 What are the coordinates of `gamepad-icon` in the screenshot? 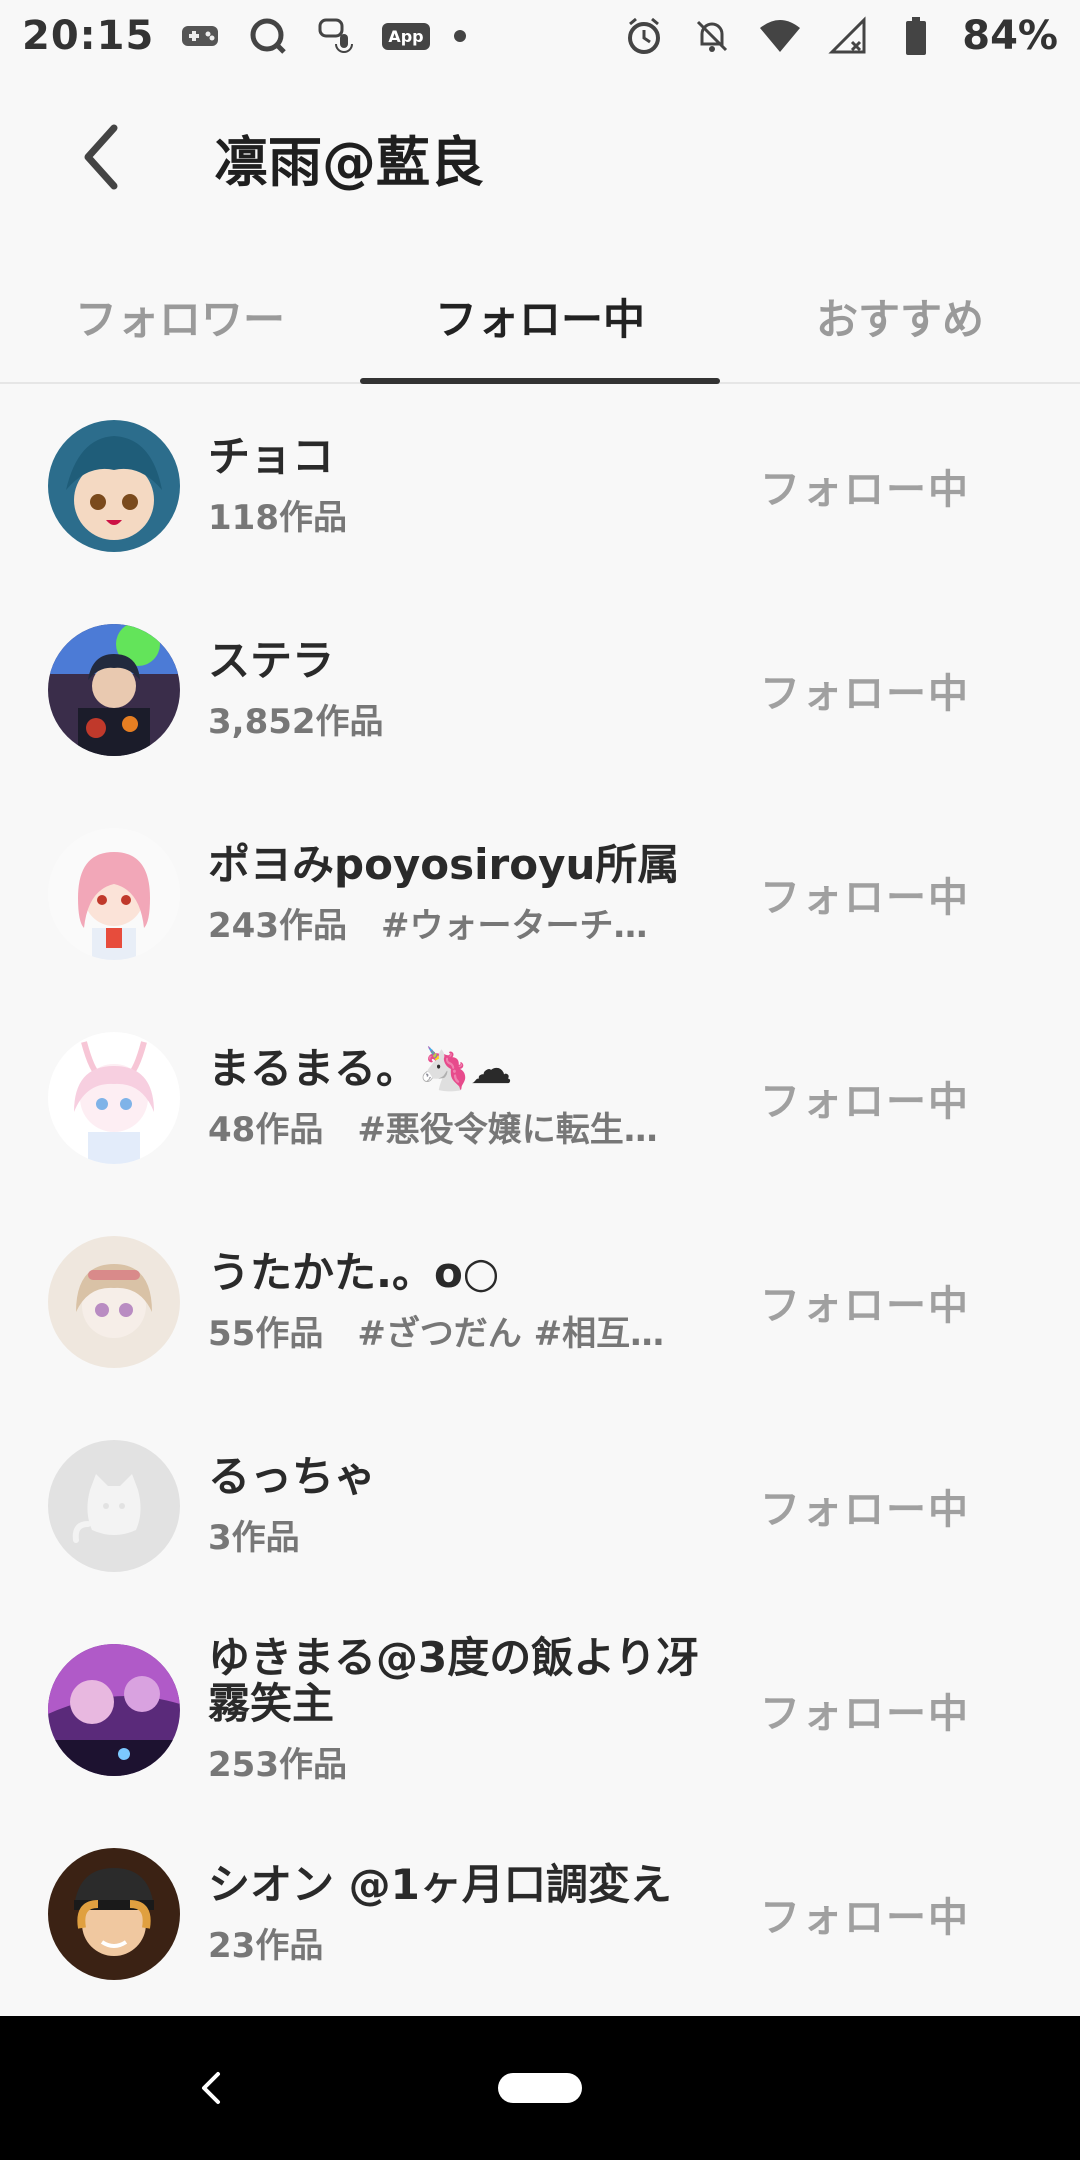 It's located at (200, 36).